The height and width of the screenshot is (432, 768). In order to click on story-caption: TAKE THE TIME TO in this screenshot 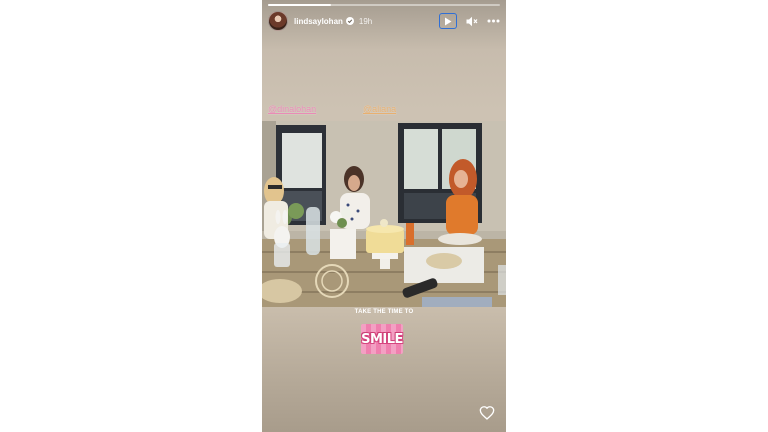, I will do `click(384, 312)`.